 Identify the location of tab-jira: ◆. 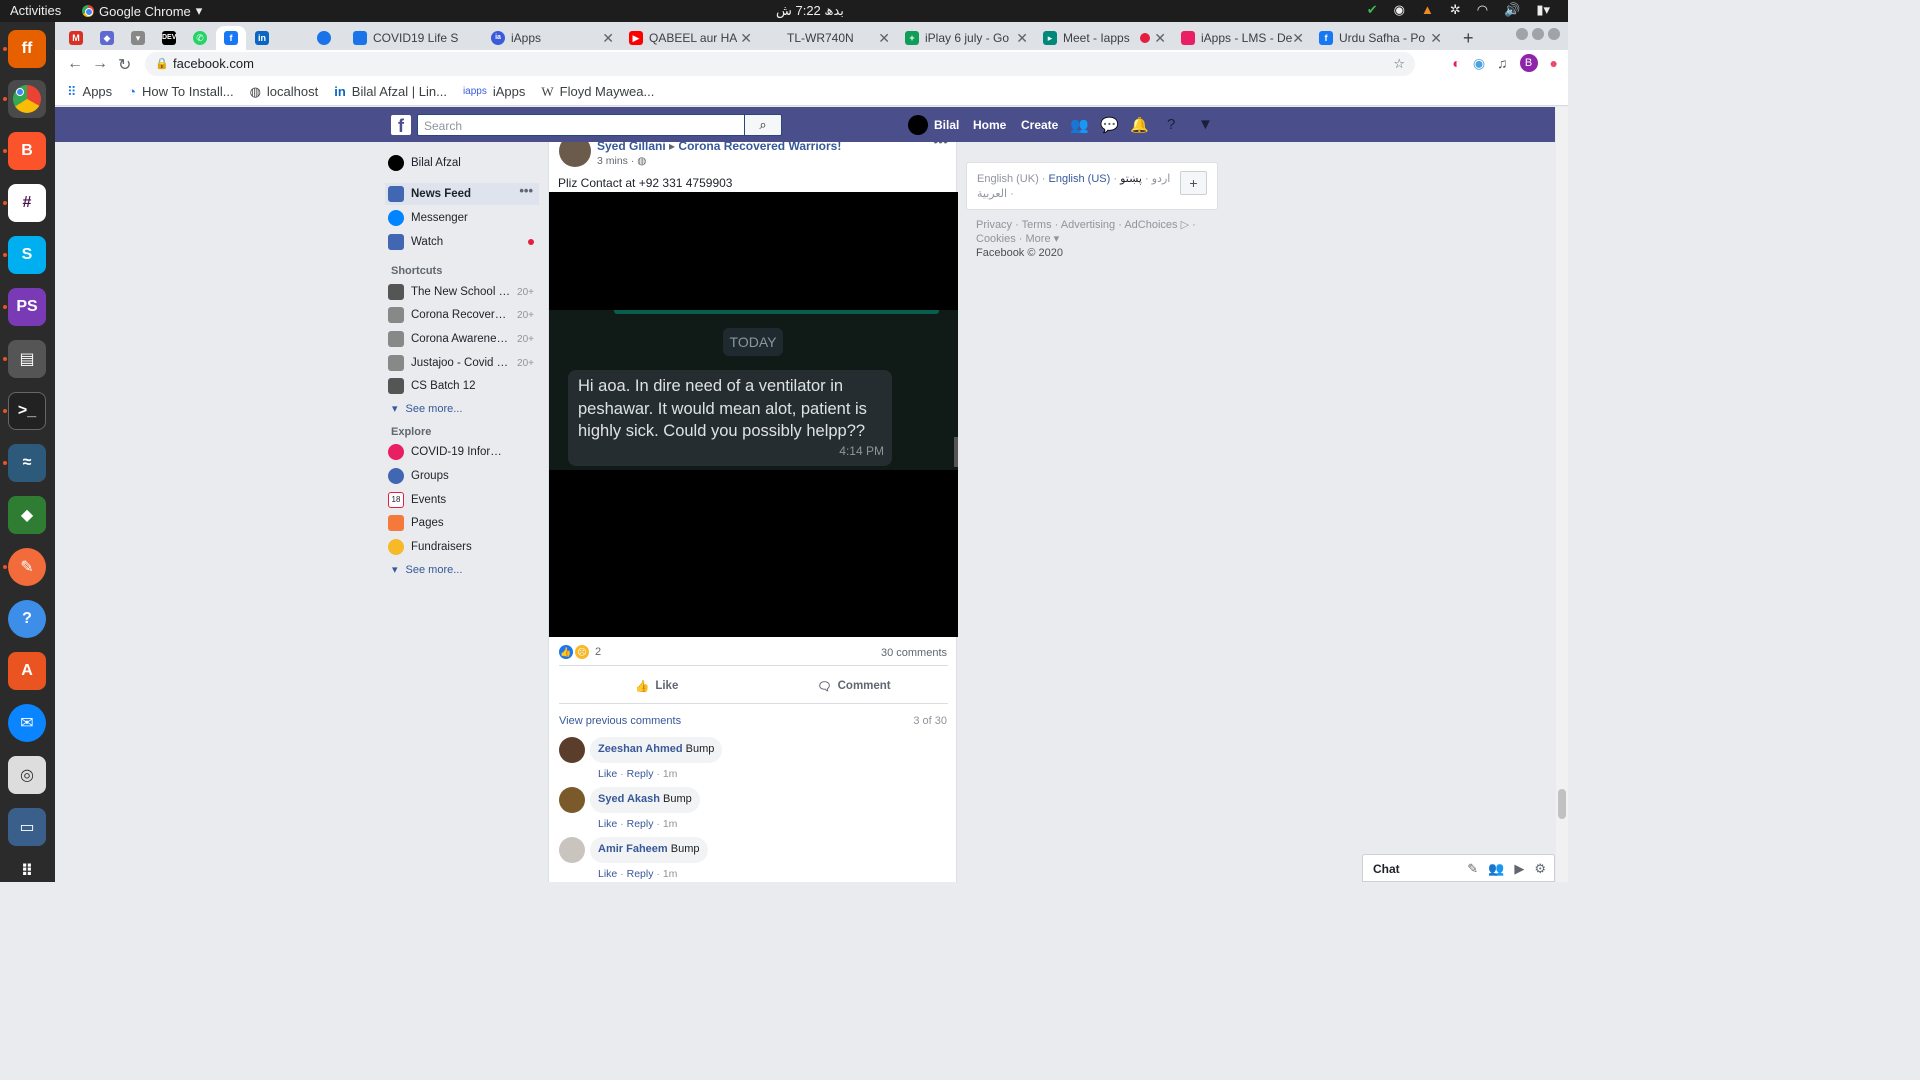
(107, 38).